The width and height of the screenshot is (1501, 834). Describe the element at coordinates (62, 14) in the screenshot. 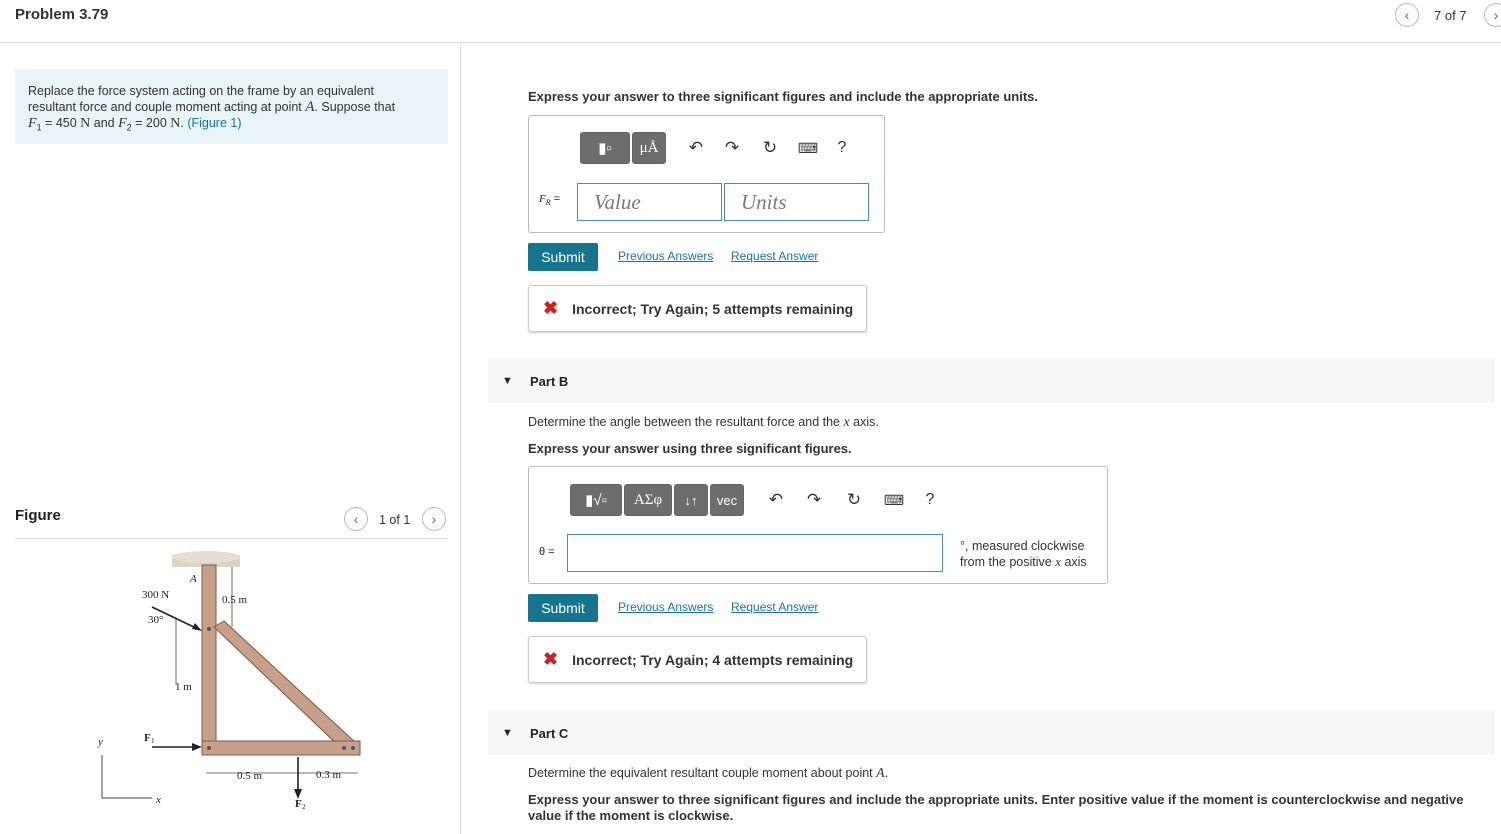

I see `problem-title: Problem 3.79` at that location.